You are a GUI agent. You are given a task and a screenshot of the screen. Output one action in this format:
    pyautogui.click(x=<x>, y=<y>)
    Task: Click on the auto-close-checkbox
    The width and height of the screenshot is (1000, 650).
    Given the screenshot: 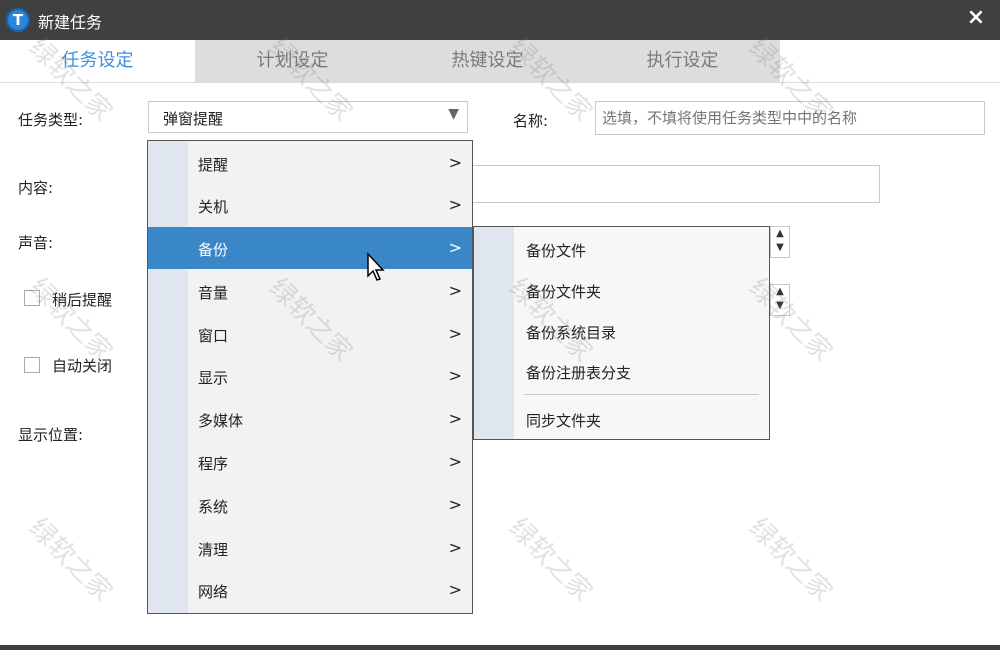 What is the action you would take?
    pyautogui.click(x=32, y=365)
    